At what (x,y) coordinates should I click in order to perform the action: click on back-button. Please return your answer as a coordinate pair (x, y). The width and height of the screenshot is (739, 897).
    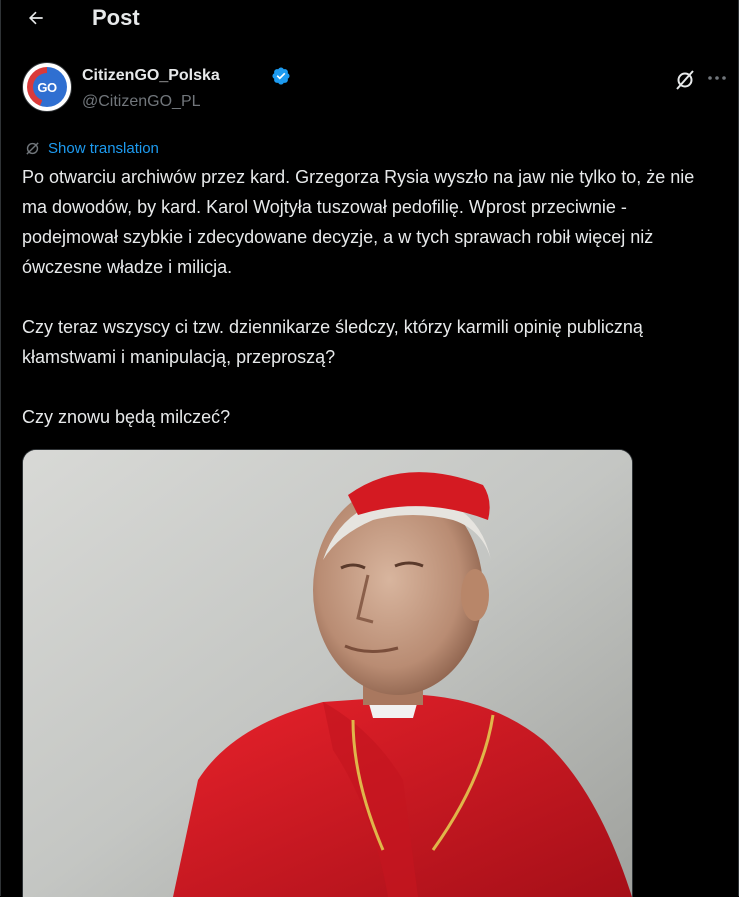
    Looking at the image, I should click on (36, 18).